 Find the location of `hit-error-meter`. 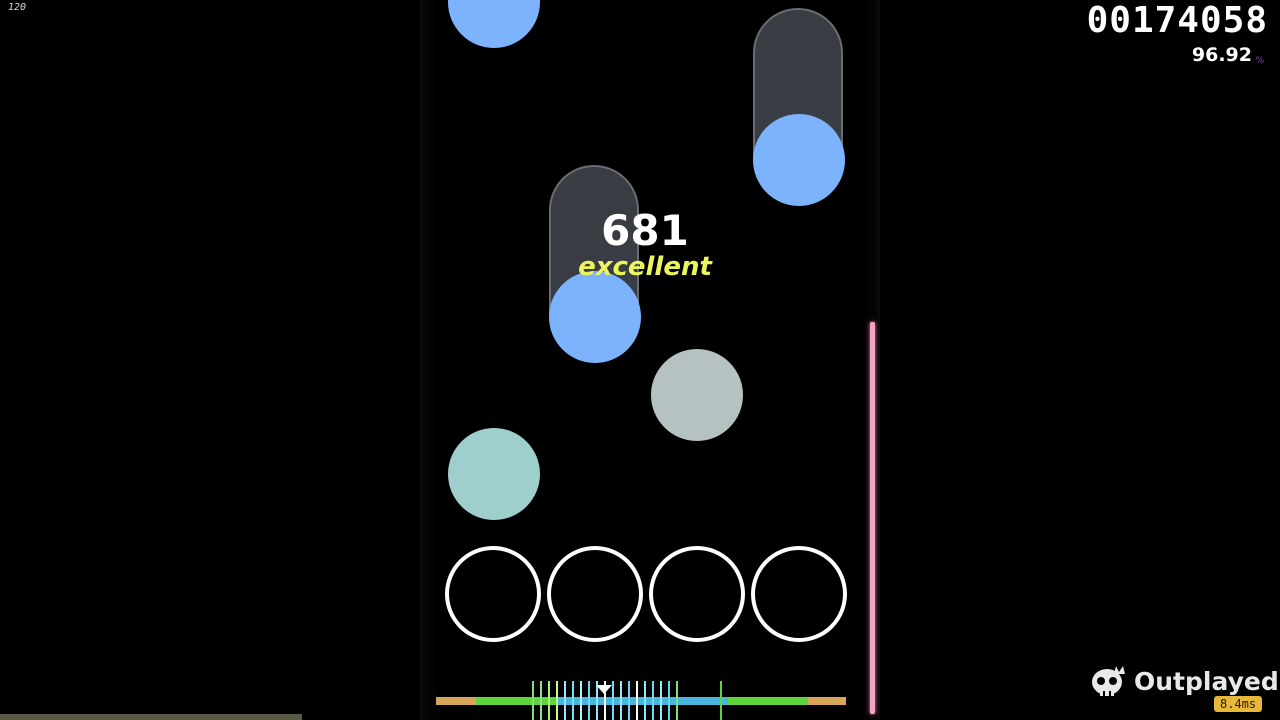

hit-error-meter is located at coordinates (641, 700).